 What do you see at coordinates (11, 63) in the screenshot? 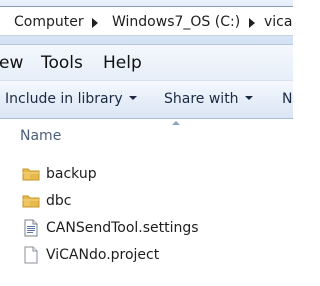
I see `menu-view: ew` at bounding box center [11, 63].